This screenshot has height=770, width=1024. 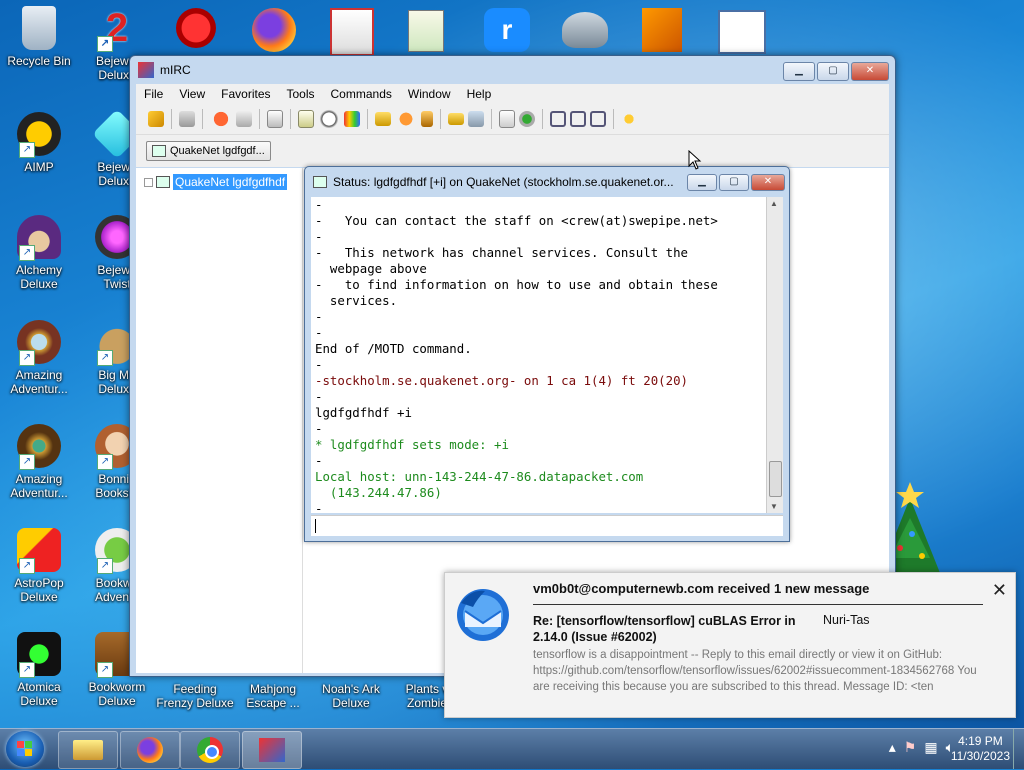 I want to click on status-message-line: -, so click(x=319, y=428).